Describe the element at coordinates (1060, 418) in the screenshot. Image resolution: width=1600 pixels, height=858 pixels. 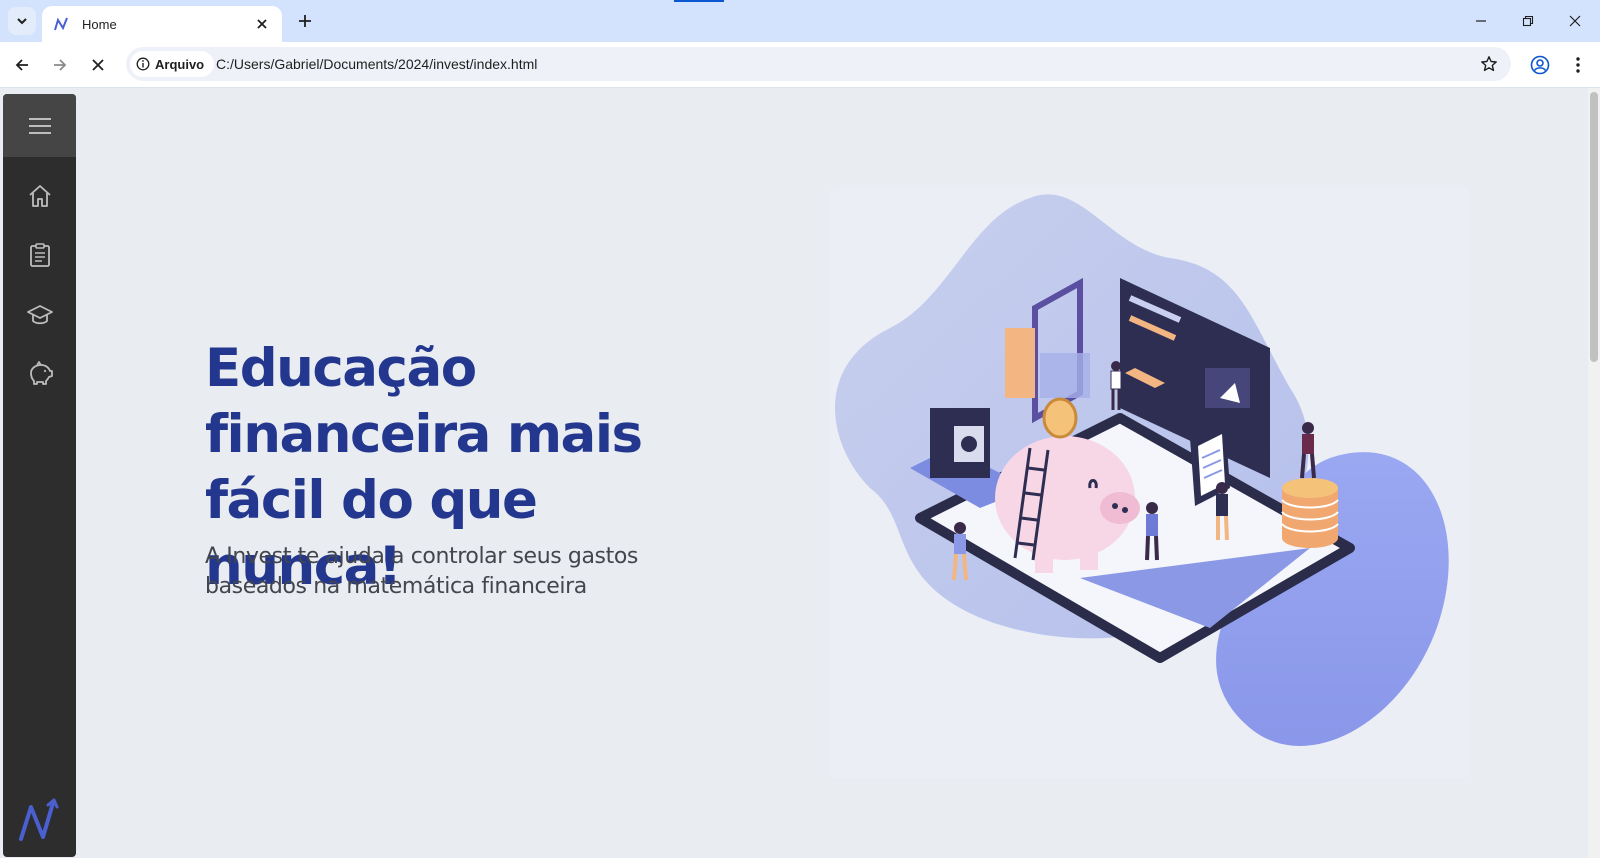
I see `coin` at that location.